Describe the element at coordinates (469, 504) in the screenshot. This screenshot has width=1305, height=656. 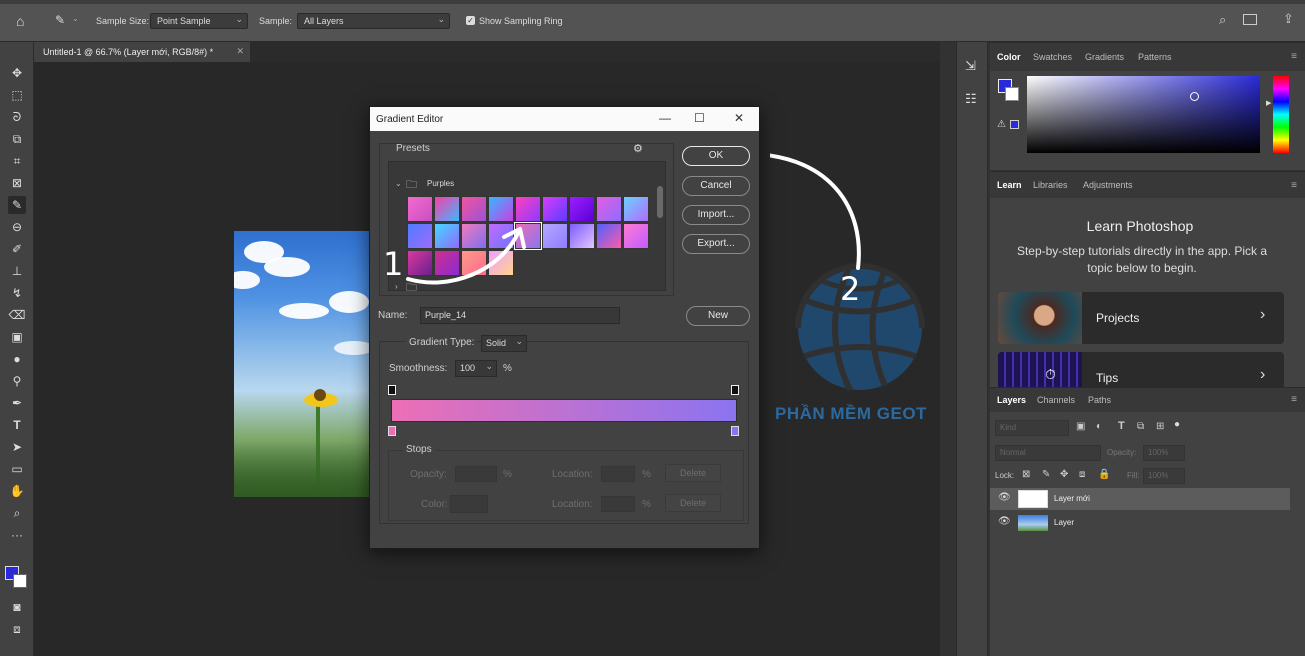
I see `stop-color-swatch` at that location.